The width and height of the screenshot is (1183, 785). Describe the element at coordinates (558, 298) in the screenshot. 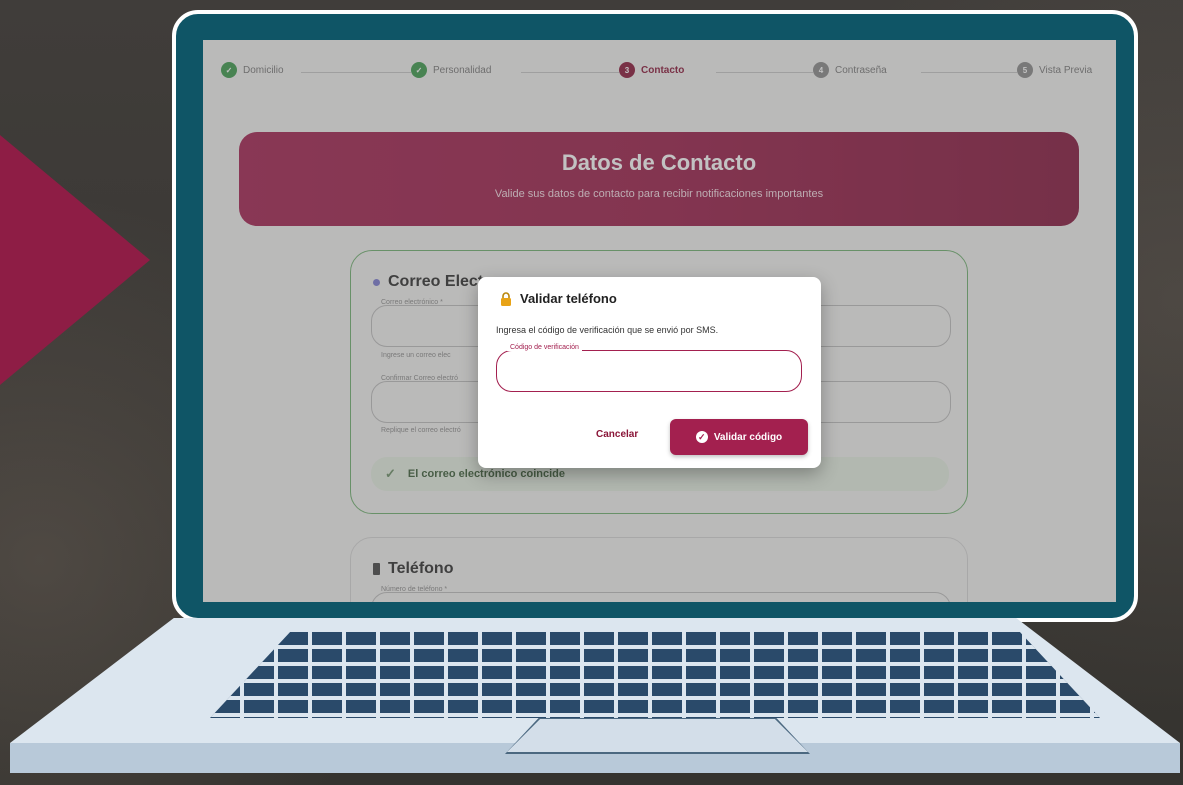

I see `dialog-title: Validar teléfono` at that location.